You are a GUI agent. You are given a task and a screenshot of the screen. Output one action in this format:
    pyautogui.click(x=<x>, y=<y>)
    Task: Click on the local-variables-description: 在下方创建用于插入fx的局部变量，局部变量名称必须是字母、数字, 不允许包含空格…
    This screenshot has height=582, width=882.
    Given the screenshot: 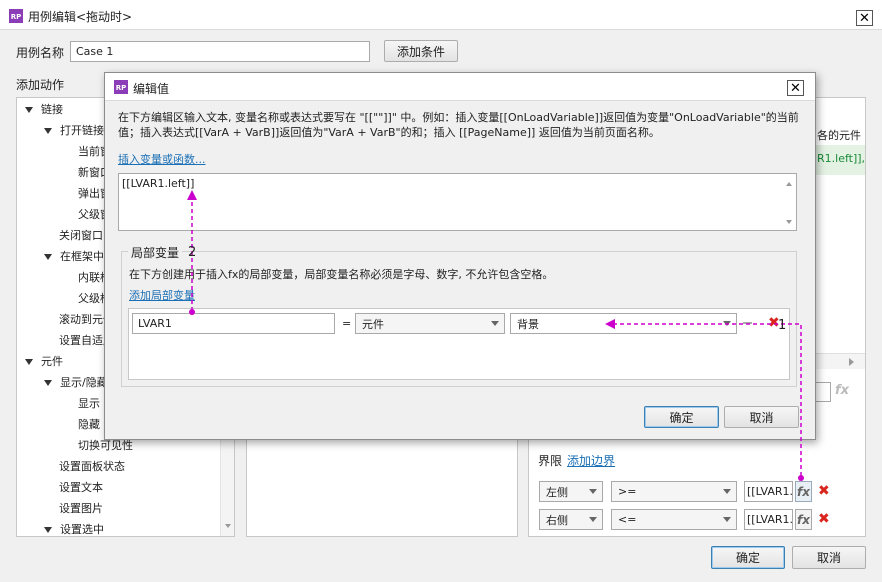 What is the action you would take?
    pyautogui.click(x=341, y=274)
    